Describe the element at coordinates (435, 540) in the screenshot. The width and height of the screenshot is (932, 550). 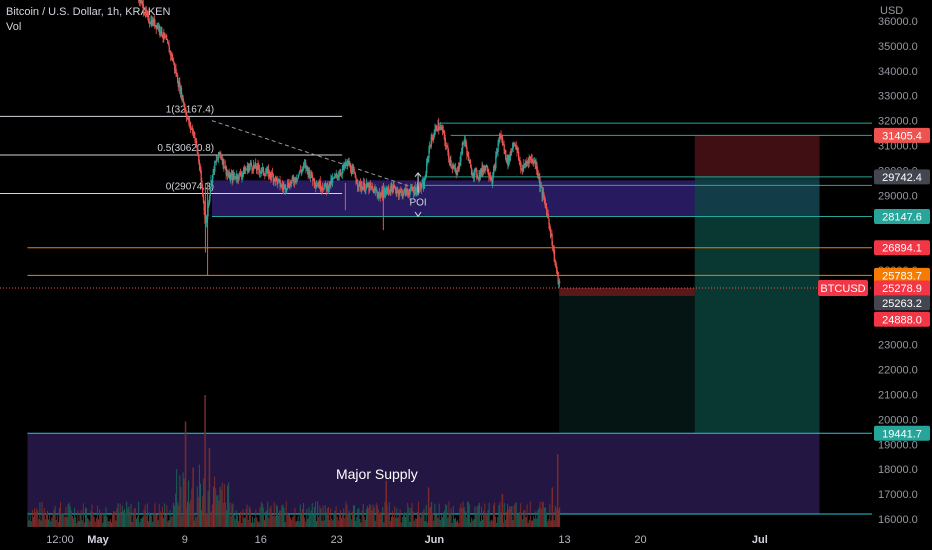
I see `x-tick-label: Jun` at that location.